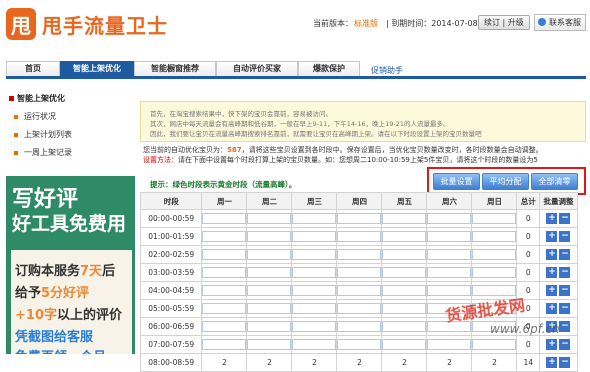 This screenshot has height=372, width=590. I want to click on sidebar-item-plan-list: 上架计划列表, so click(70, 135).